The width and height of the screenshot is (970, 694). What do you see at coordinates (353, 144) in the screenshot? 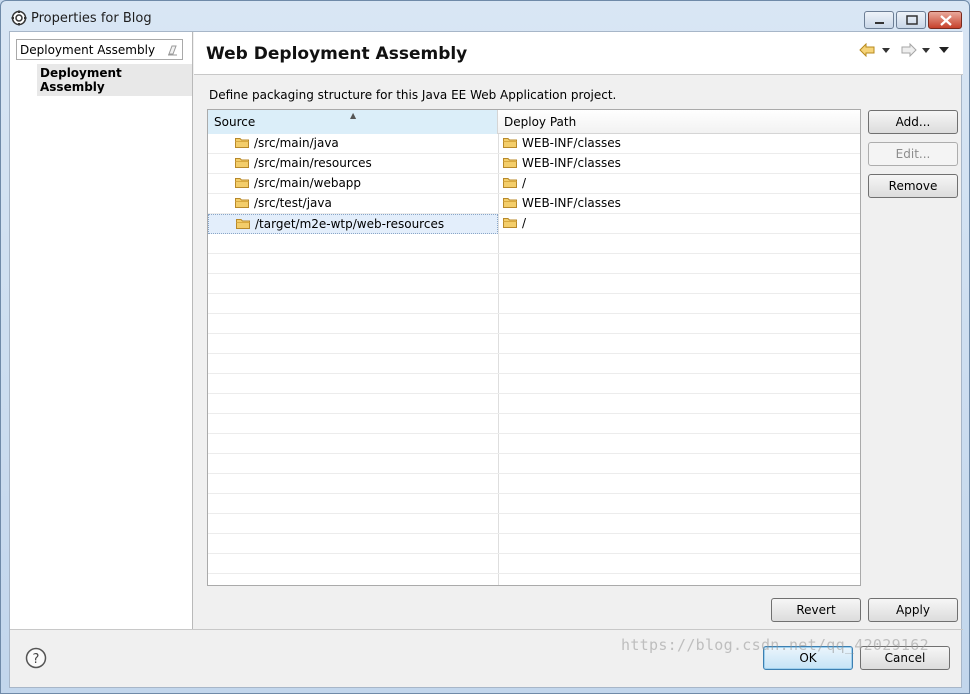
I see `source-cell: /src/main/java` at bounding box center [353, 144].